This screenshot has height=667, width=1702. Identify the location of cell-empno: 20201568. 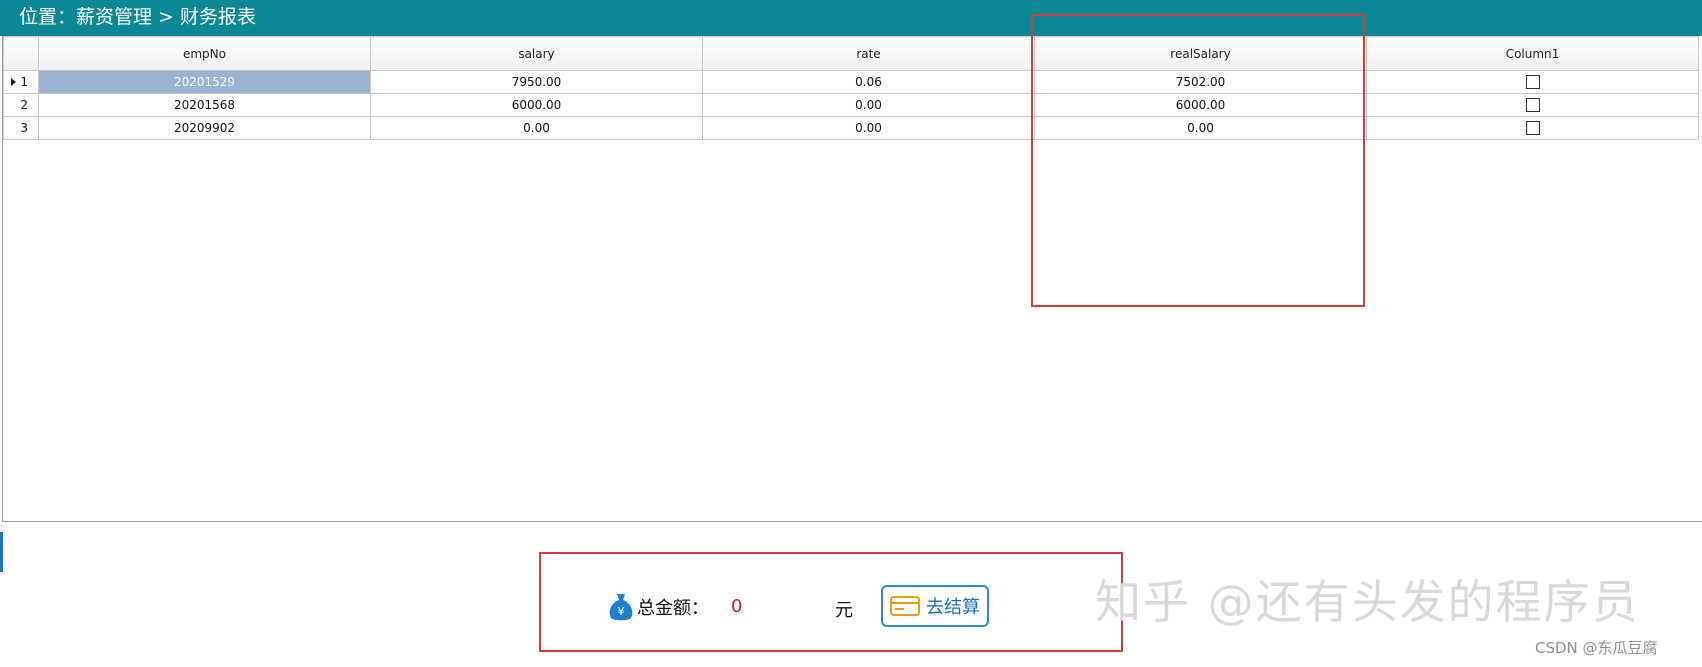
(204, 105).